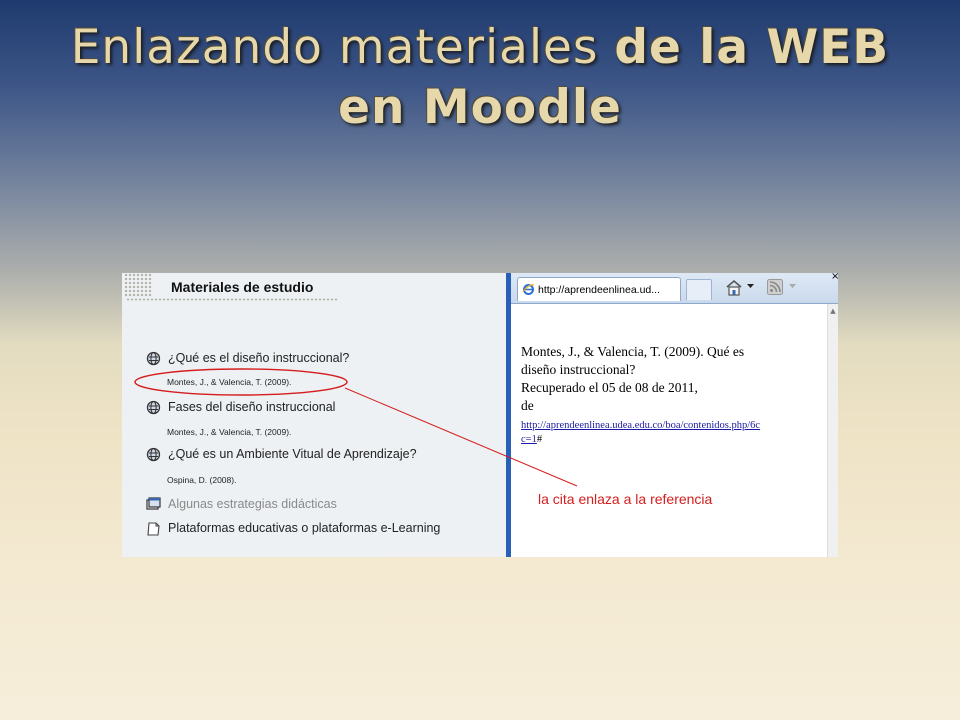  What do you see at coordinates (528, 289) in the screenshot?
I see `internet-explorer-icon` at bounding box center [528, 289].